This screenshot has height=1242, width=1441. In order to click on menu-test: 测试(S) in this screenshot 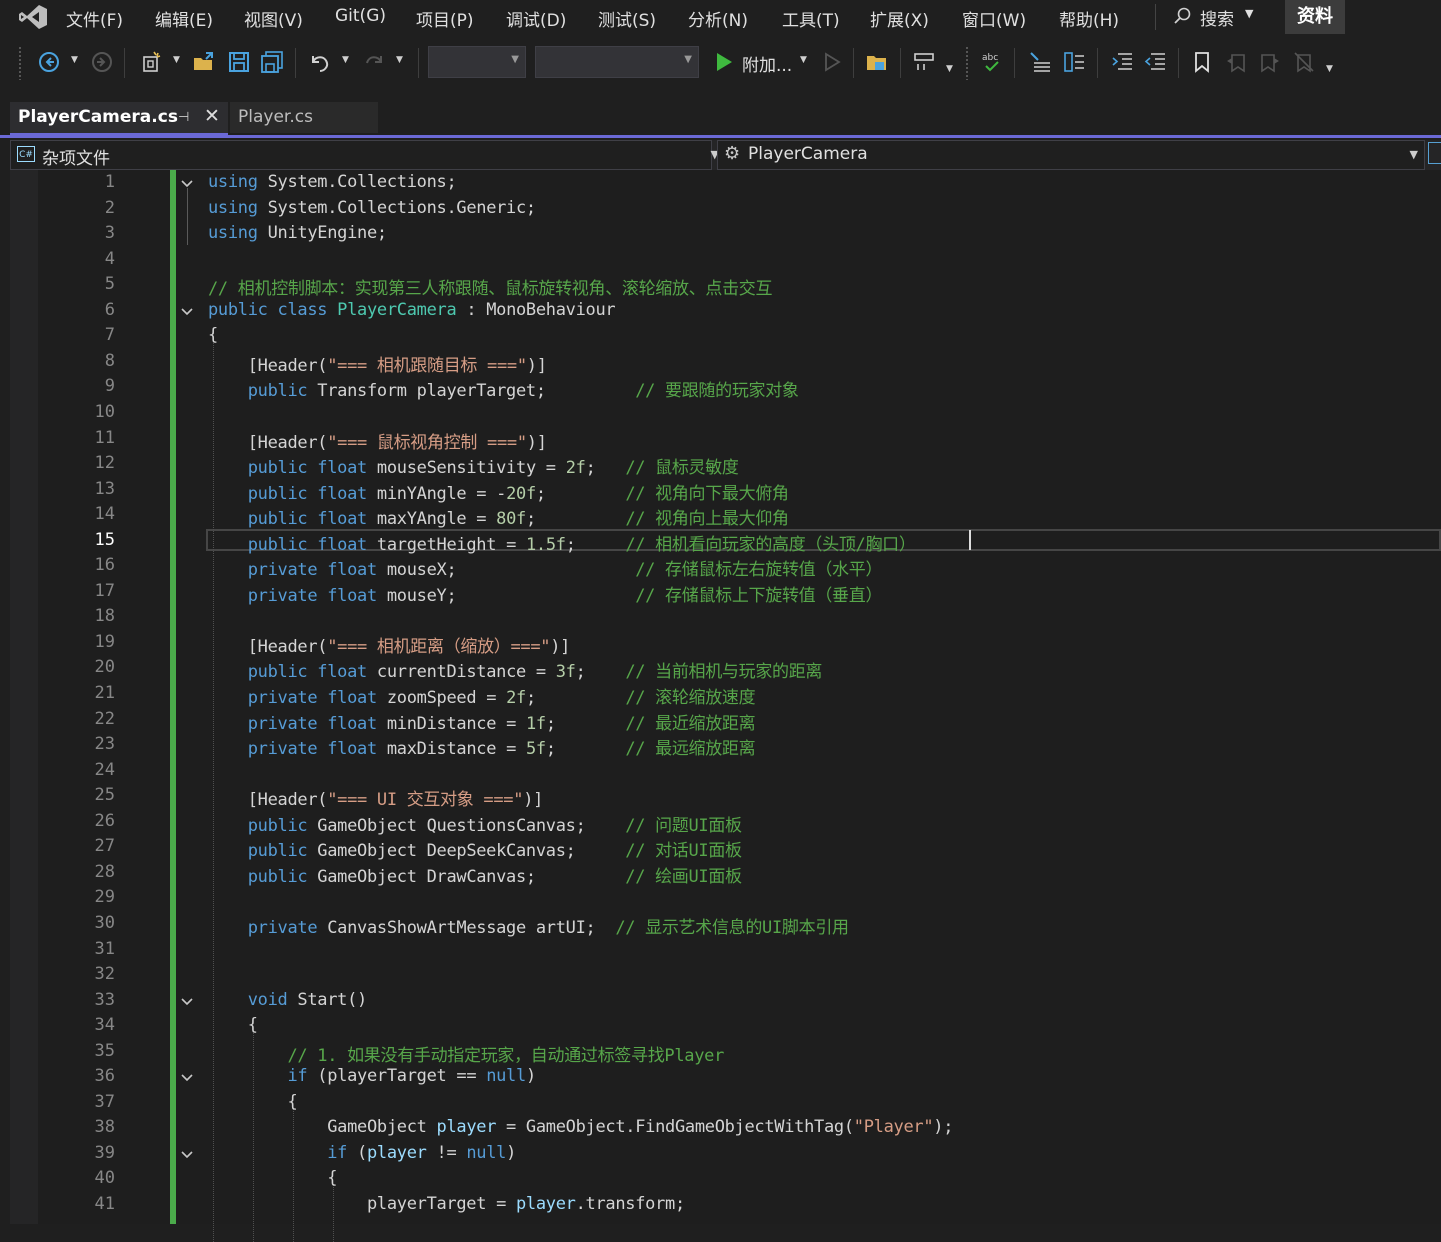, I will do `click(627, 18)`.